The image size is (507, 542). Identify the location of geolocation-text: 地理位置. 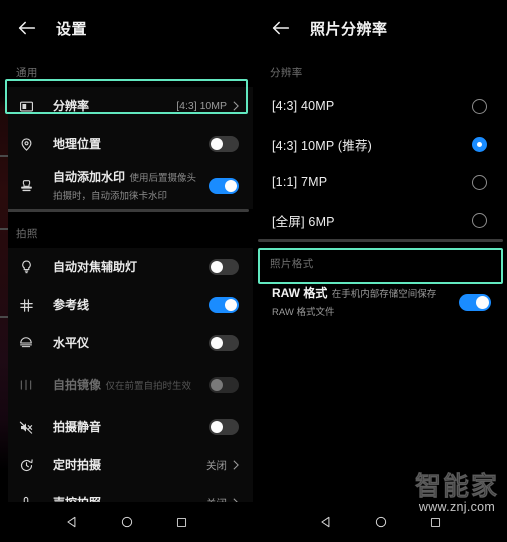
(127, 144).